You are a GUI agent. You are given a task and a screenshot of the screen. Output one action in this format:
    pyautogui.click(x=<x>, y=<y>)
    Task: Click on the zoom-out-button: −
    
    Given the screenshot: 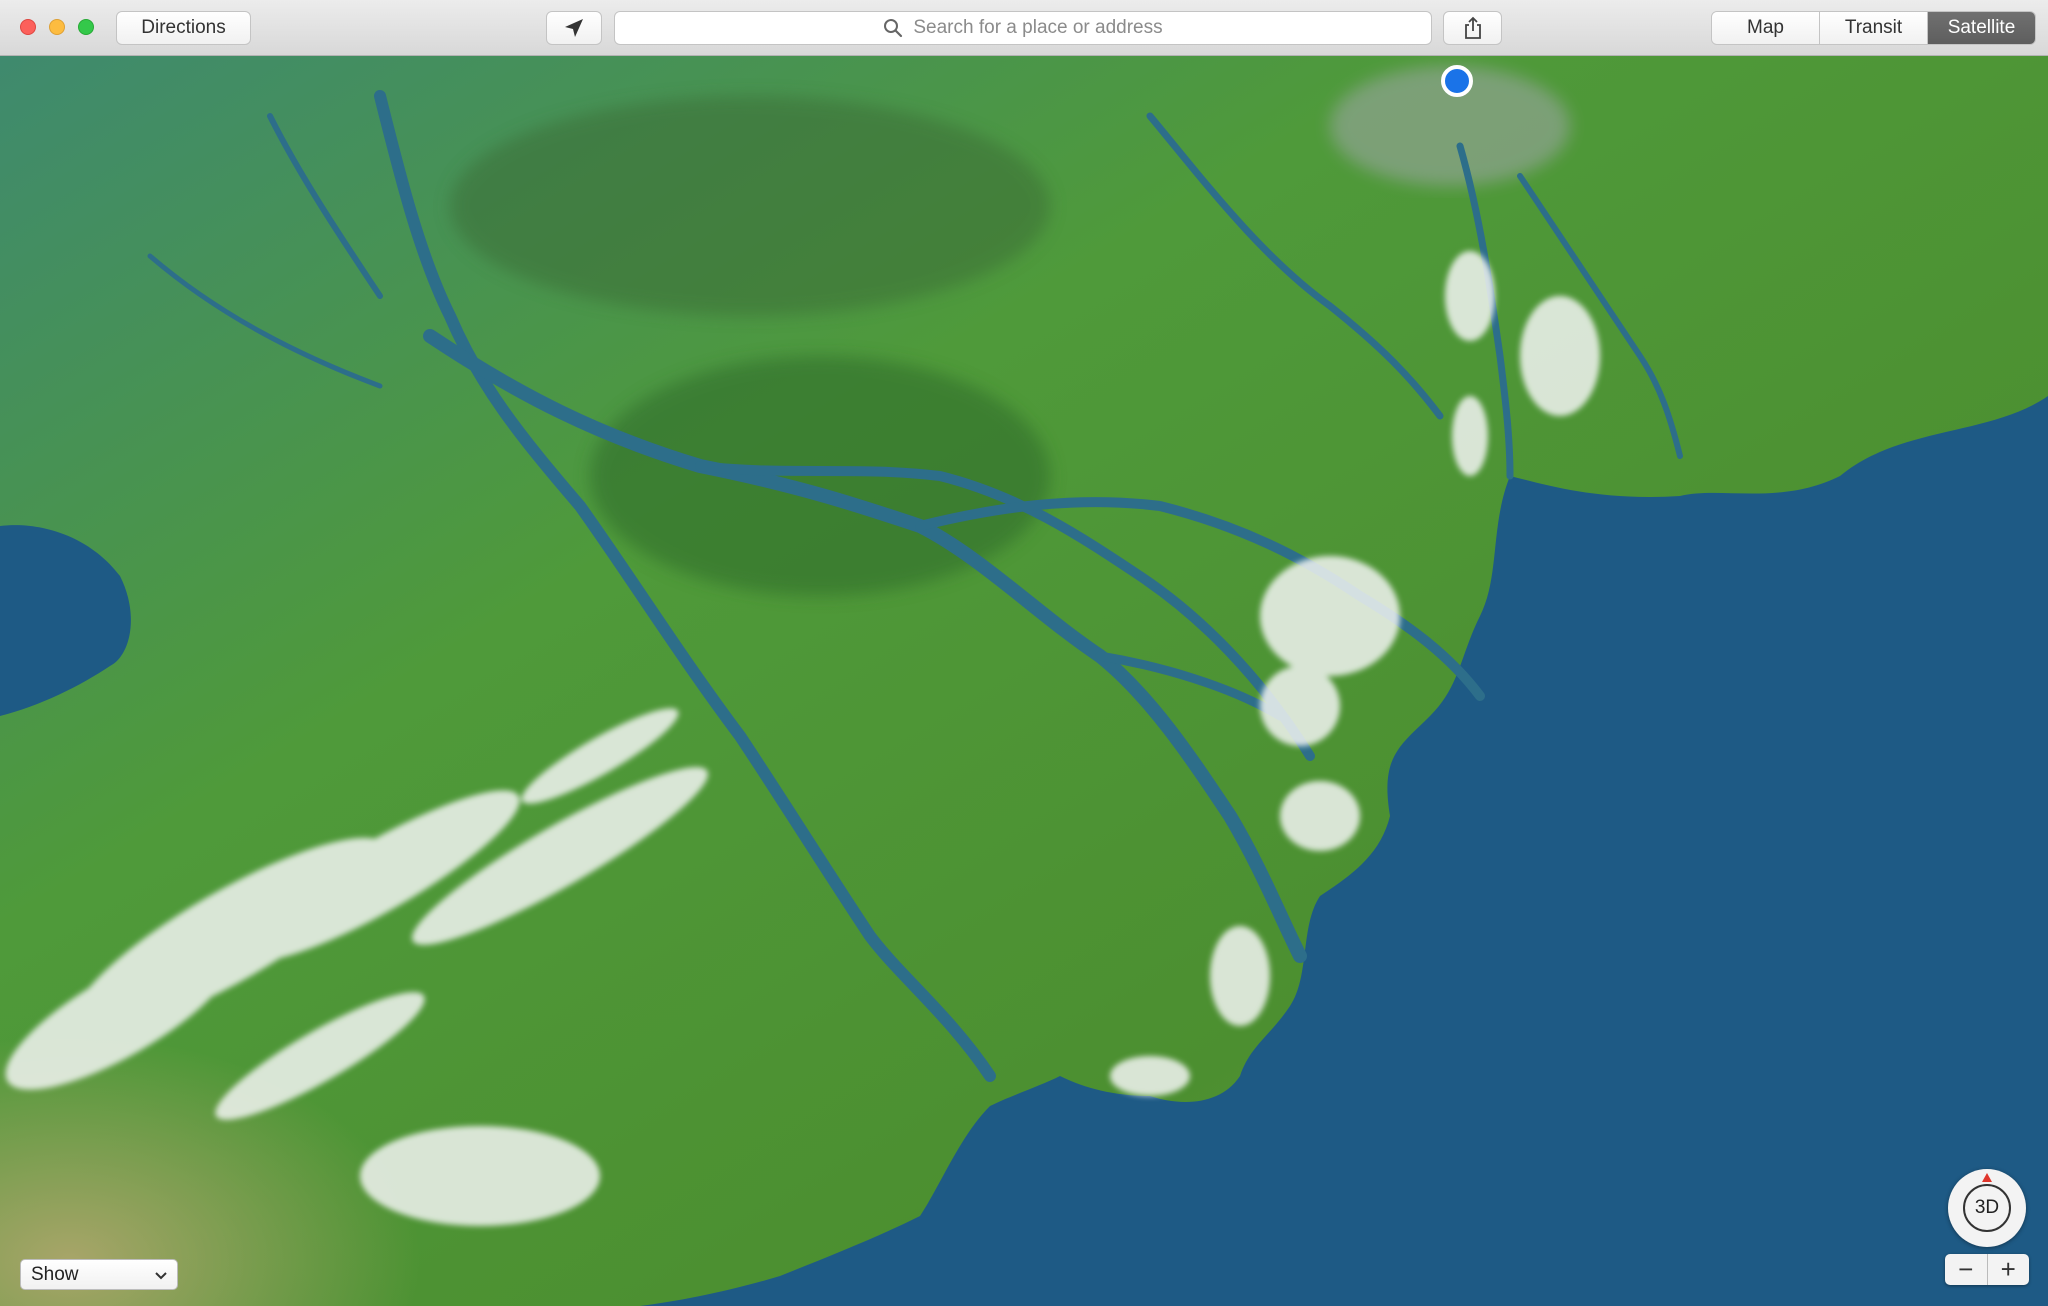 What is the action you would take?
    pyautogui.click(x=1966, y=1269)
    